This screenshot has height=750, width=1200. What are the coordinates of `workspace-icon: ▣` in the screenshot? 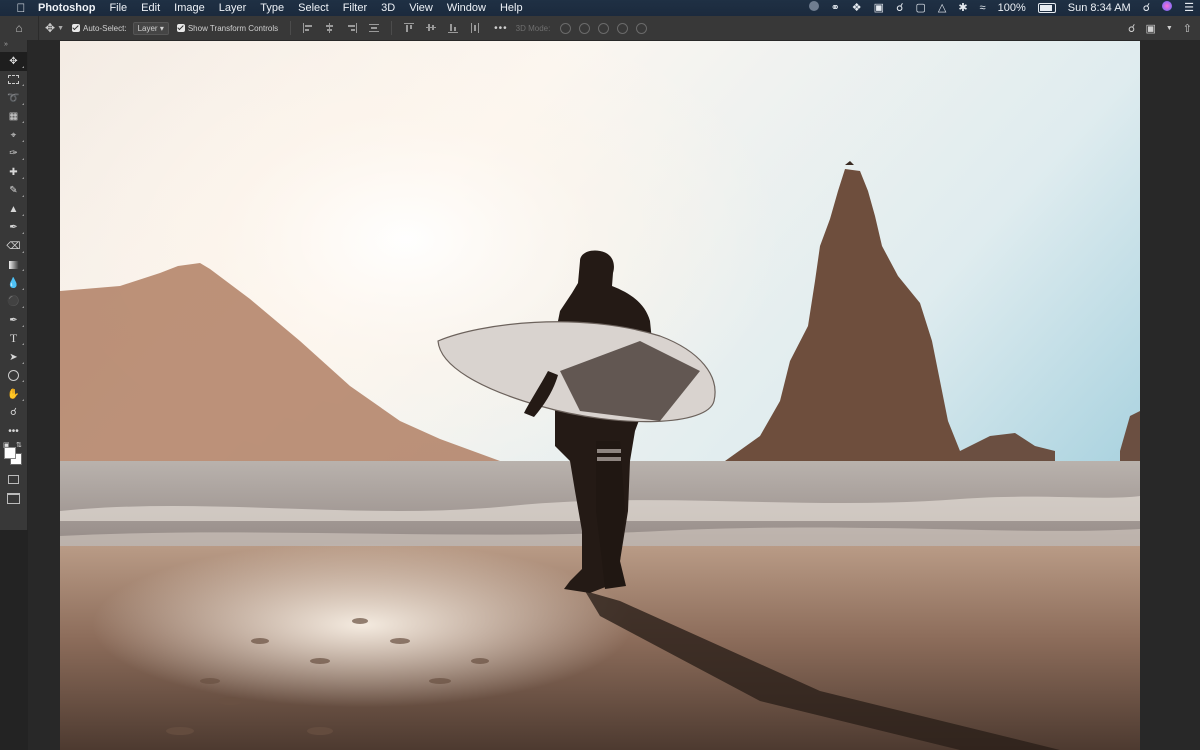 It's located at (1150, 28).